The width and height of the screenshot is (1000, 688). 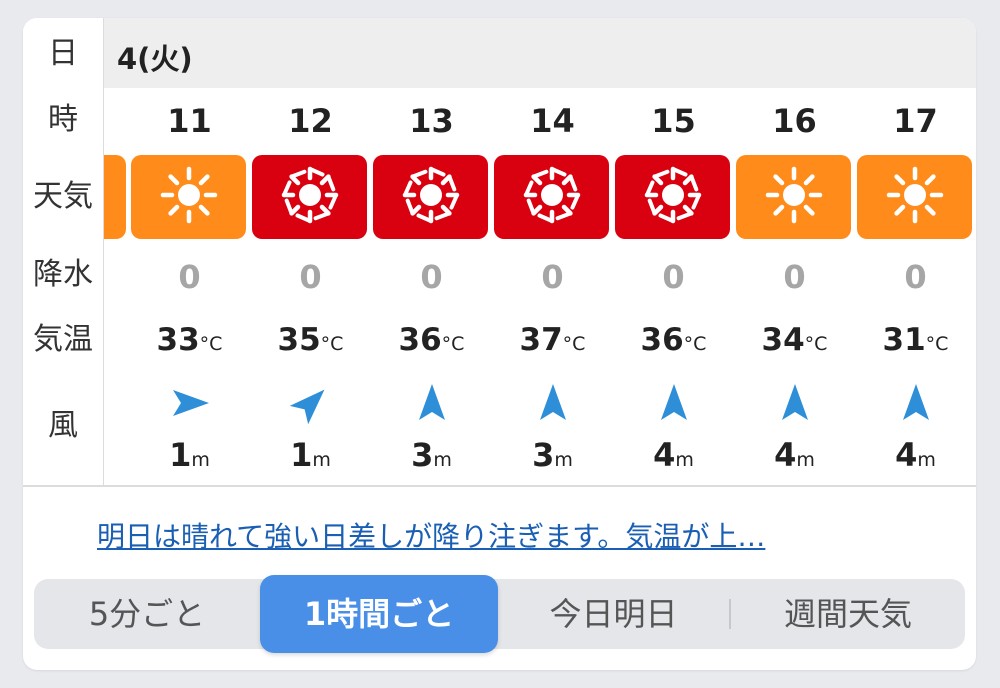 I want to click on hour-column: 16 0 34°C 4m, so click(x=794, y=251).